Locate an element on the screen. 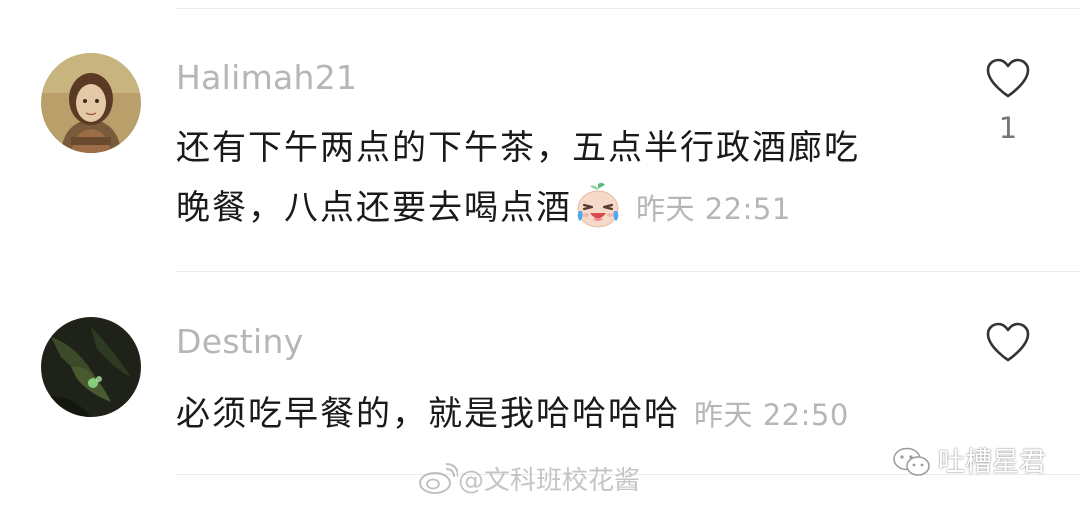 The height and width of the screenshot is (507, 1080). wechat-watermark: 吐槽星君 is located at coordinates (969, 459).